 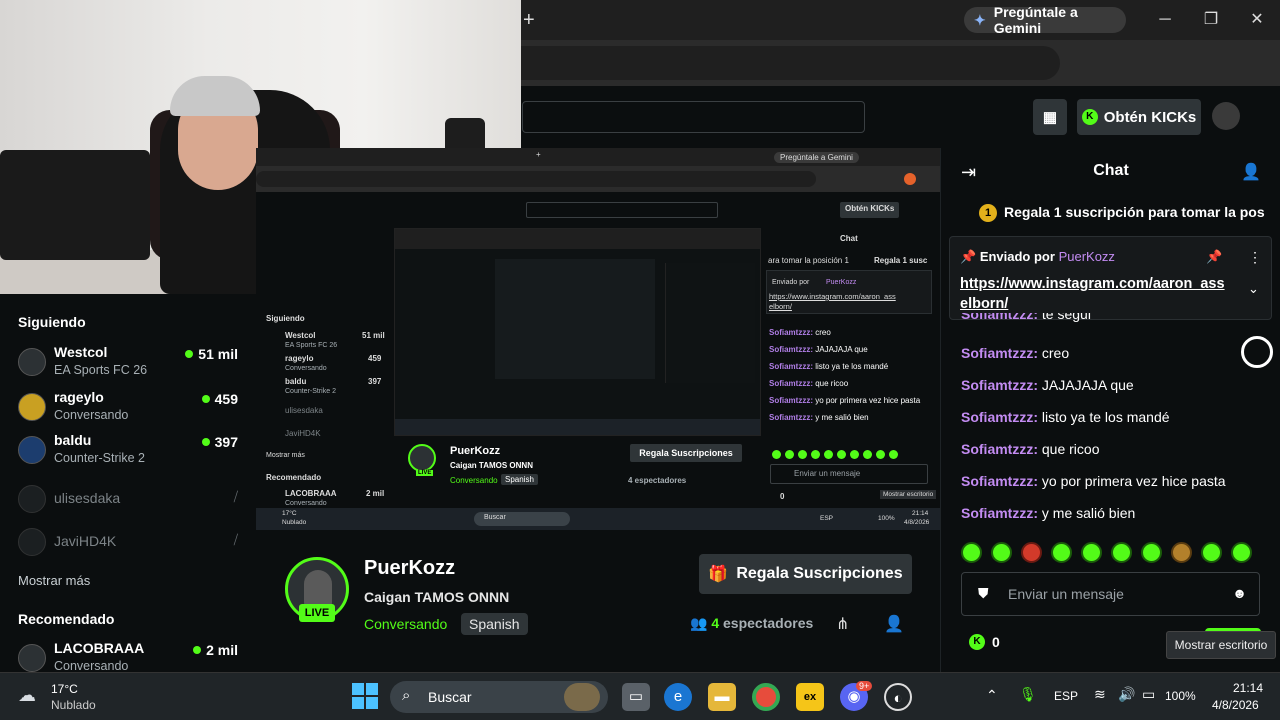 What do you see at coordinates (529, 20) in the screenshot?
I see `new-tab-button: +` at bounding box center [529, 20].